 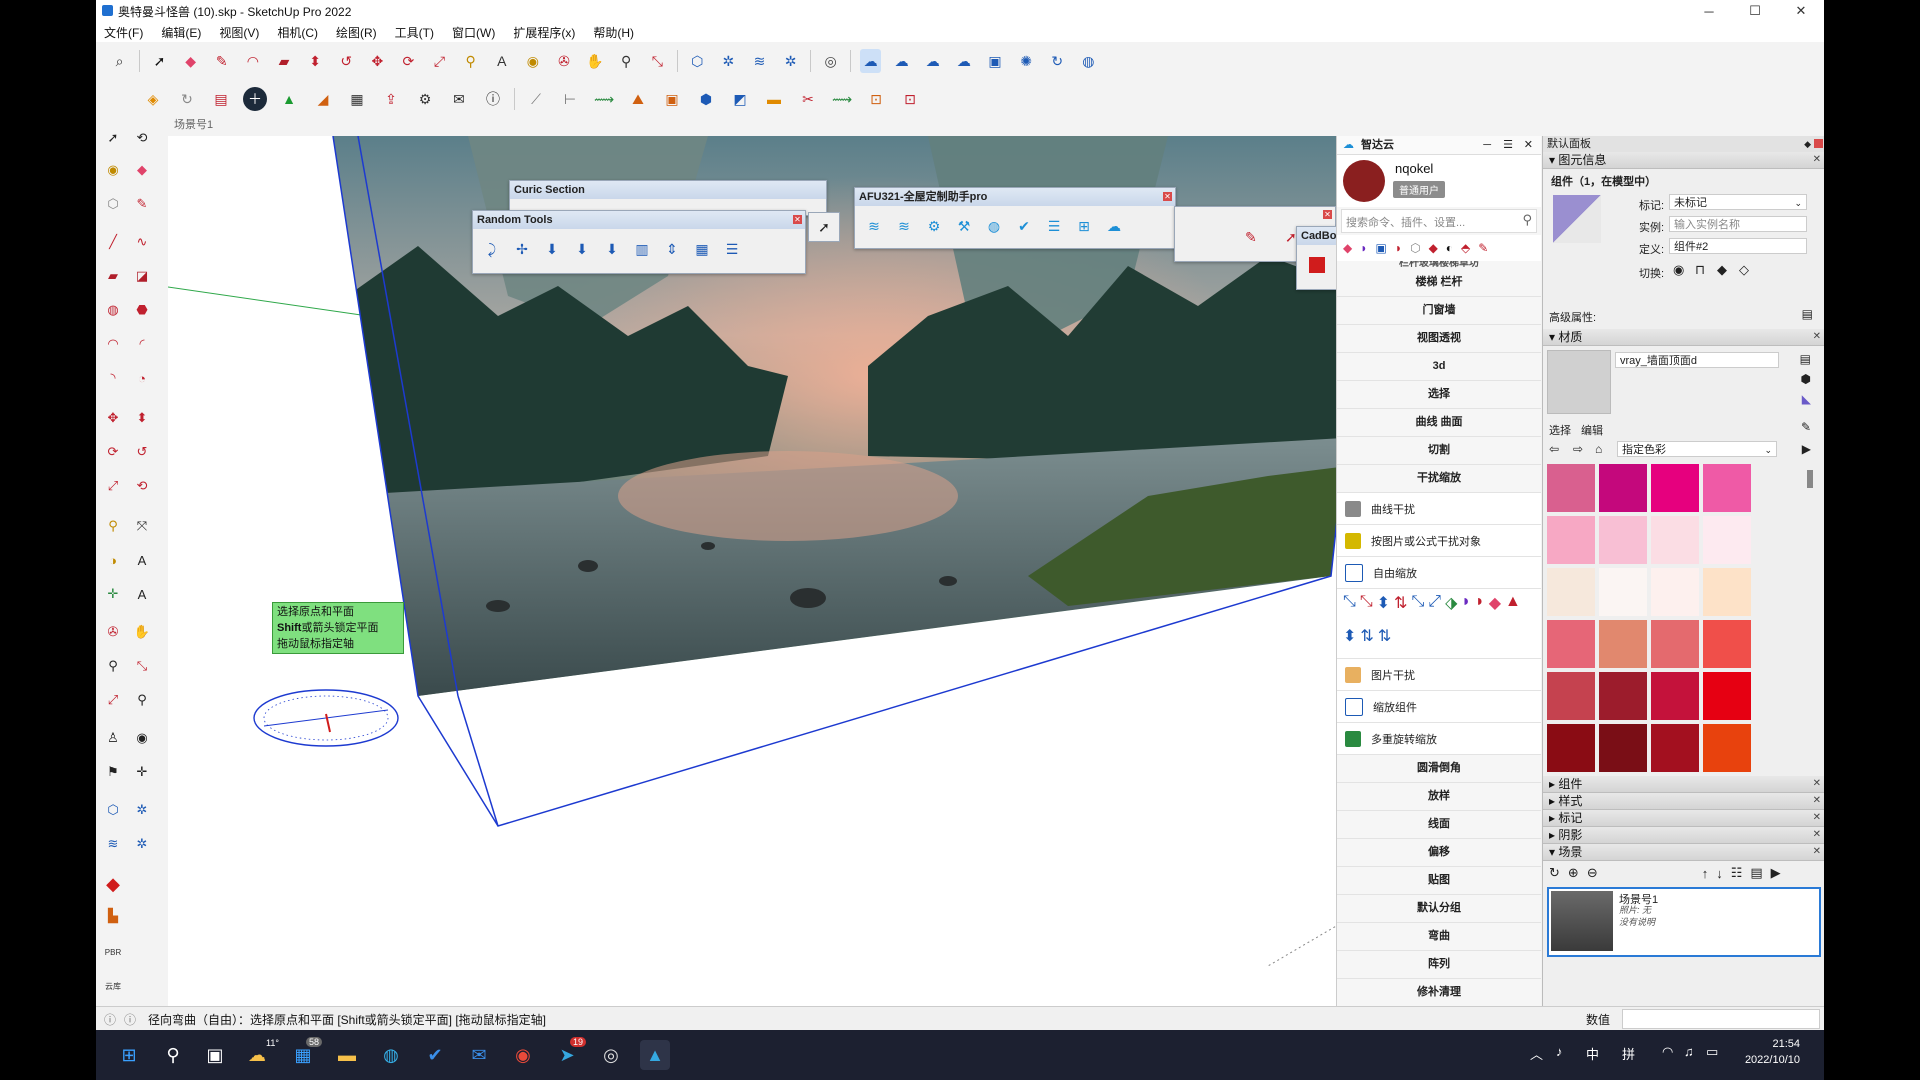 What do you see at coordinates (1689, 1051) in the screenshot?
I see `volume-icon: ♫` at bounding box center [1689, 1051].